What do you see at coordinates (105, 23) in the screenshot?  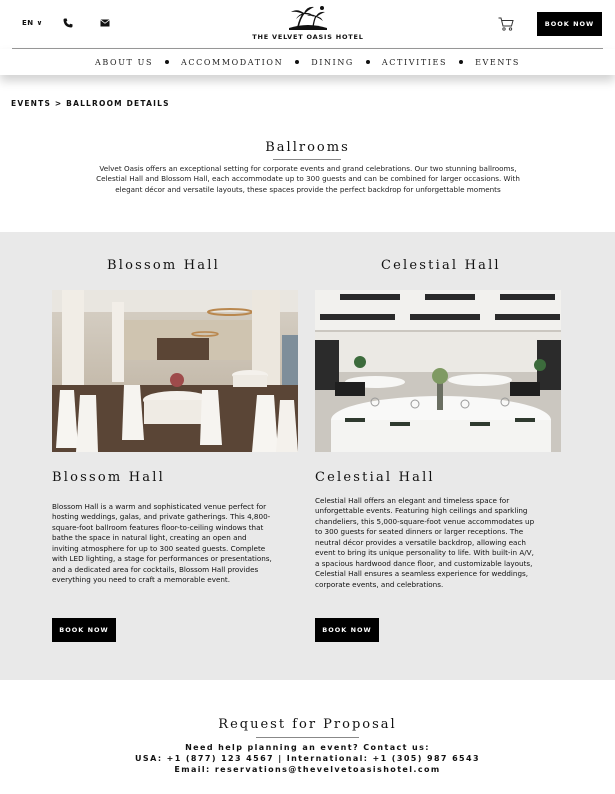 I see `mail-icon` at bounding box center [105, 23].